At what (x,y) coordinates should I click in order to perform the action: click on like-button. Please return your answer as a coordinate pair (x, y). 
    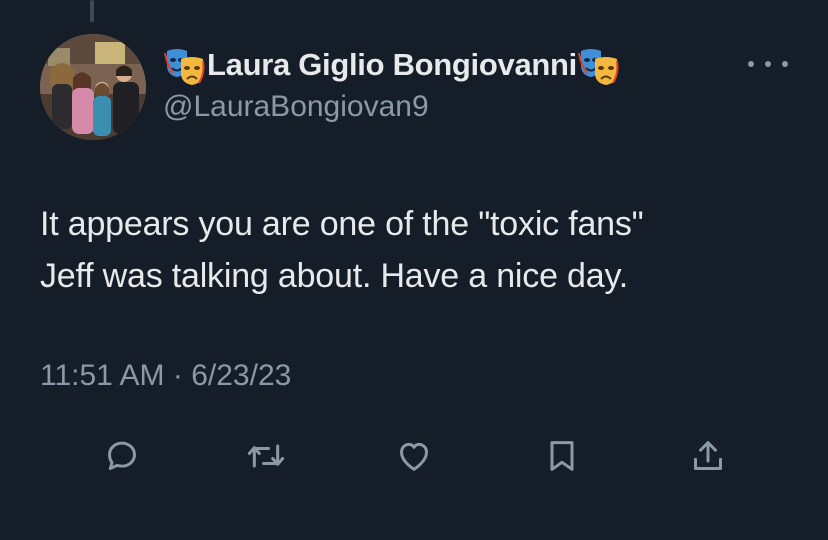
    Looking at the image, I should click on (414, 456).